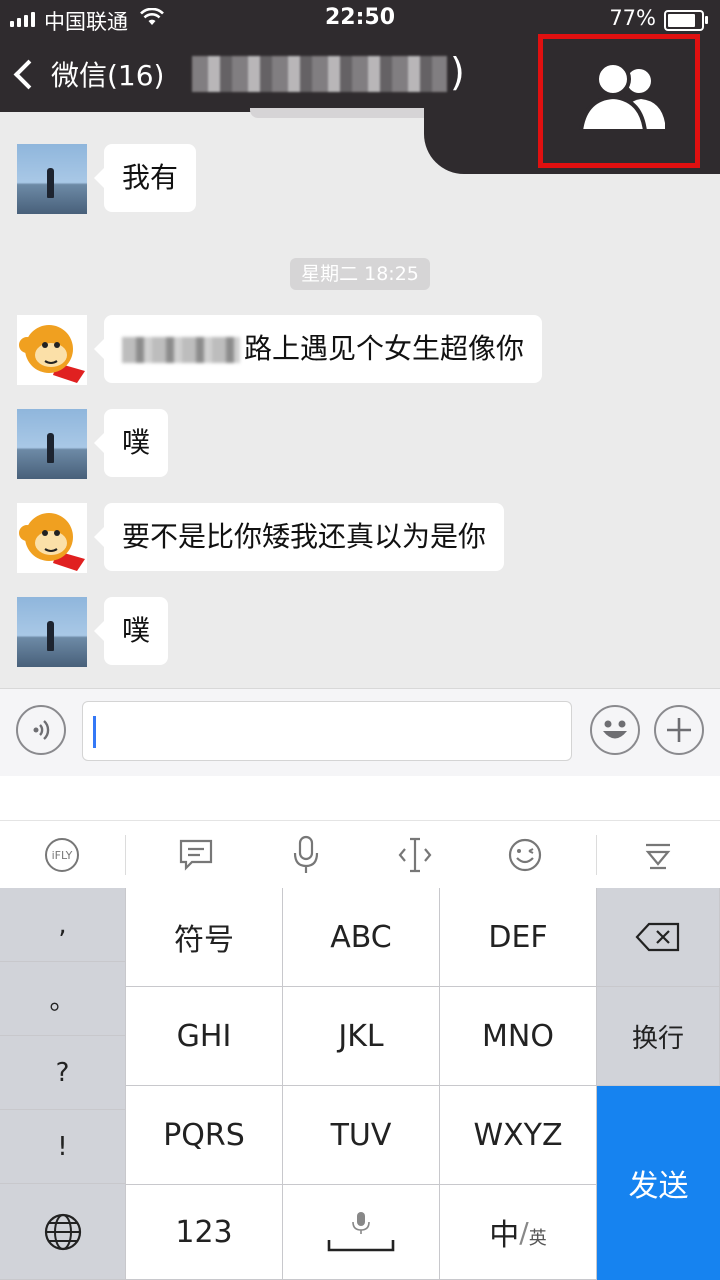 The width and height of the screenshot is (720, 1280). I want to click on comment-icon, so click(196, 855).